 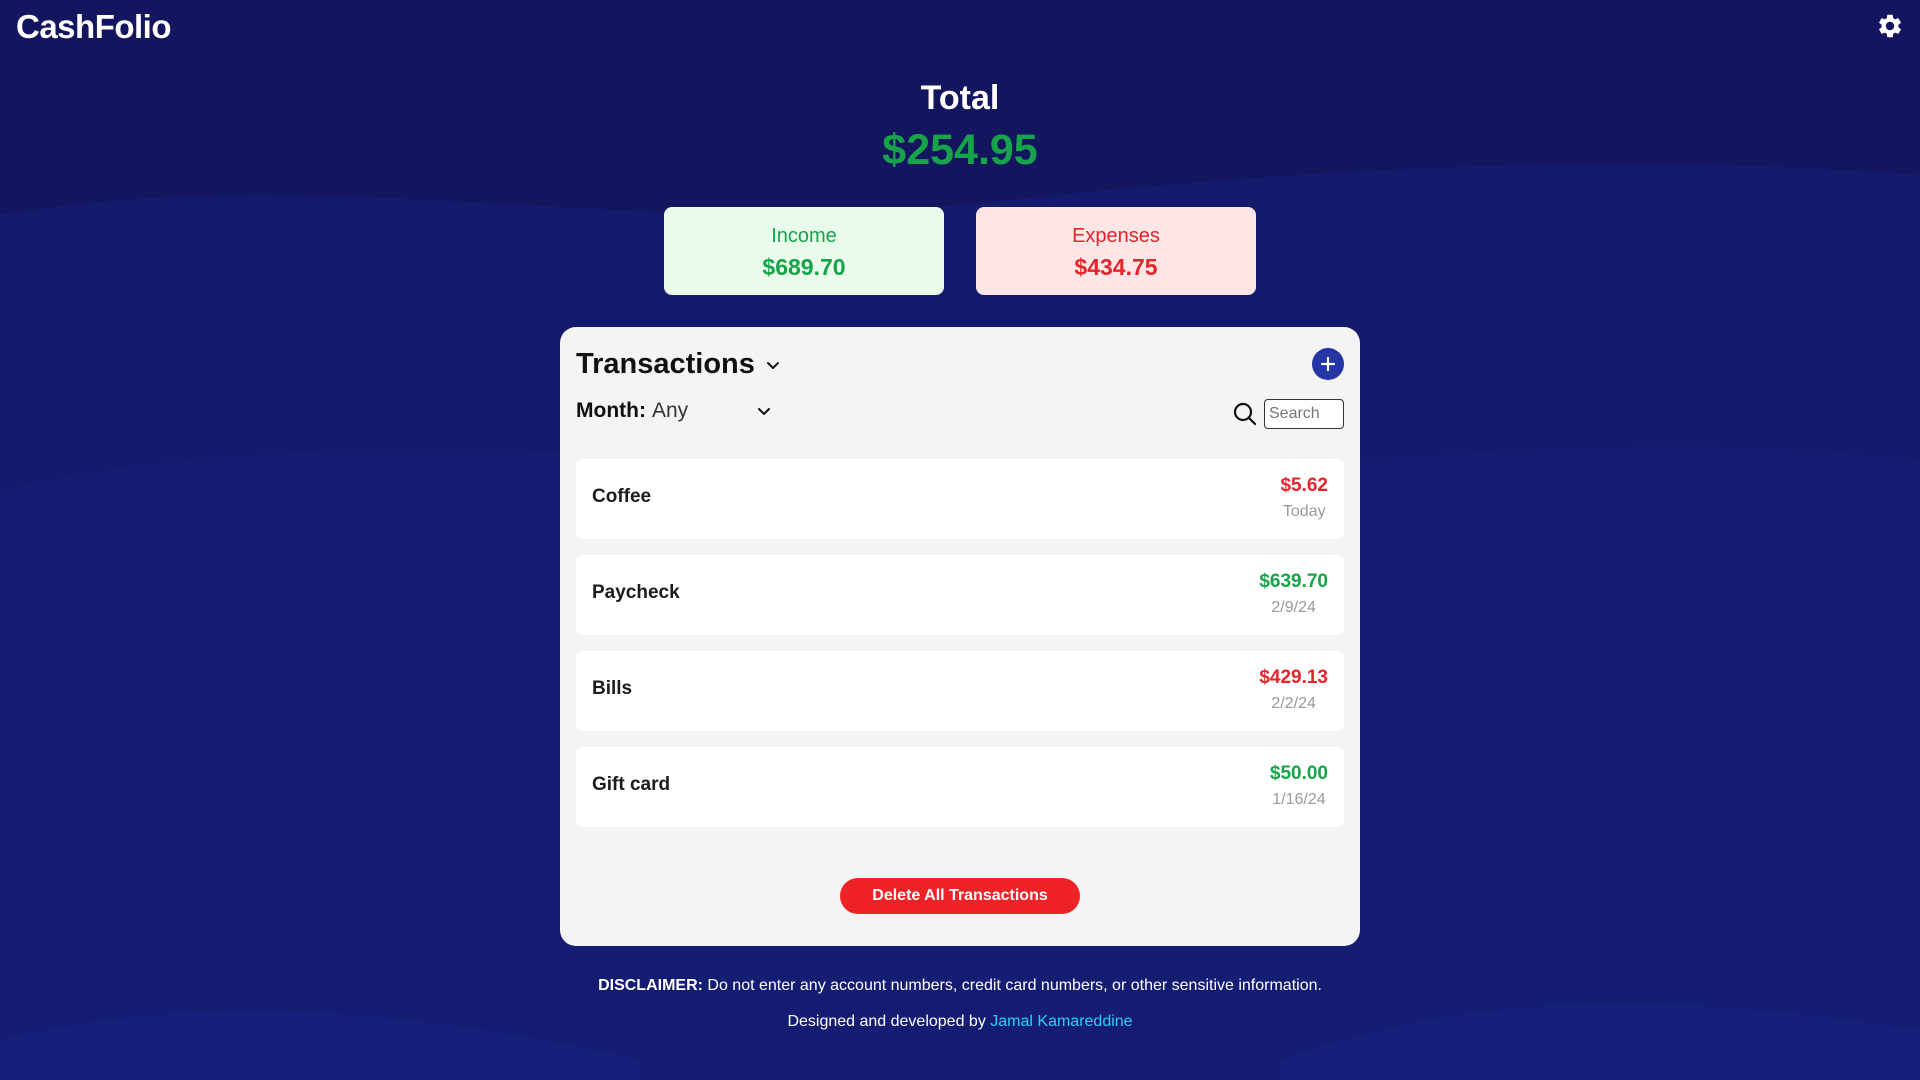 I want to click on transaction-date: 2/9/24, so click(x=1293, y=607).